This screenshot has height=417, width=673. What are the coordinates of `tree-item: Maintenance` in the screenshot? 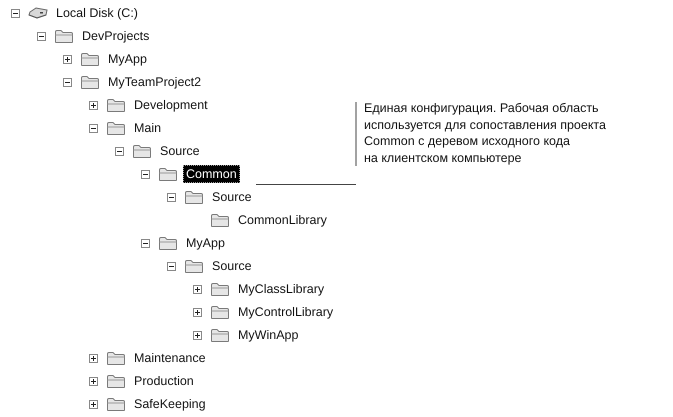 It's located at (170, 358).